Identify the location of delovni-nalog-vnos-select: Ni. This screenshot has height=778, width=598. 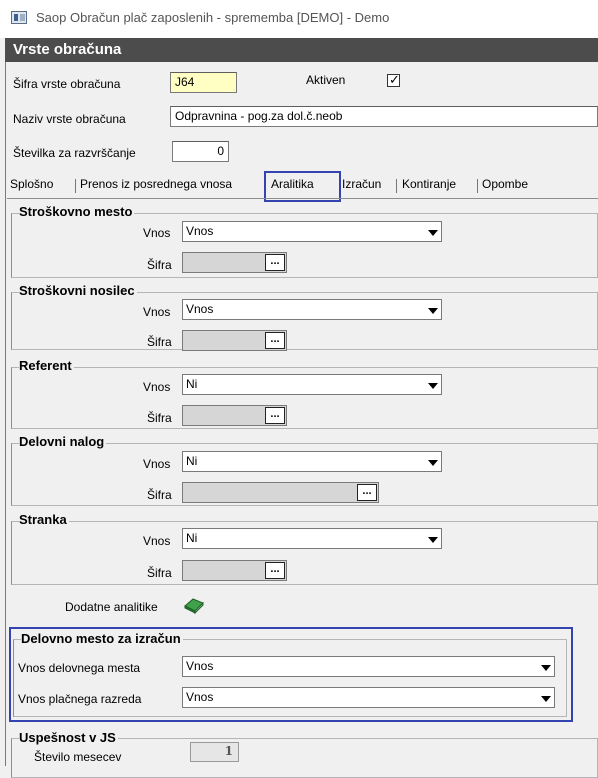
(312, 461).